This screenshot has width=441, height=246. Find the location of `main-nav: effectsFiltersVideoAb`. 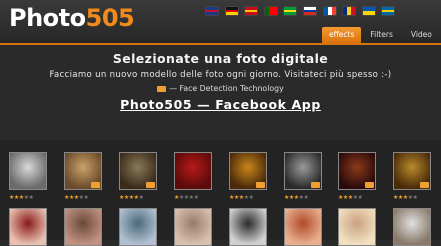

main-nav: effectsFiltersVideoAb is located at coordinates (381, 35).